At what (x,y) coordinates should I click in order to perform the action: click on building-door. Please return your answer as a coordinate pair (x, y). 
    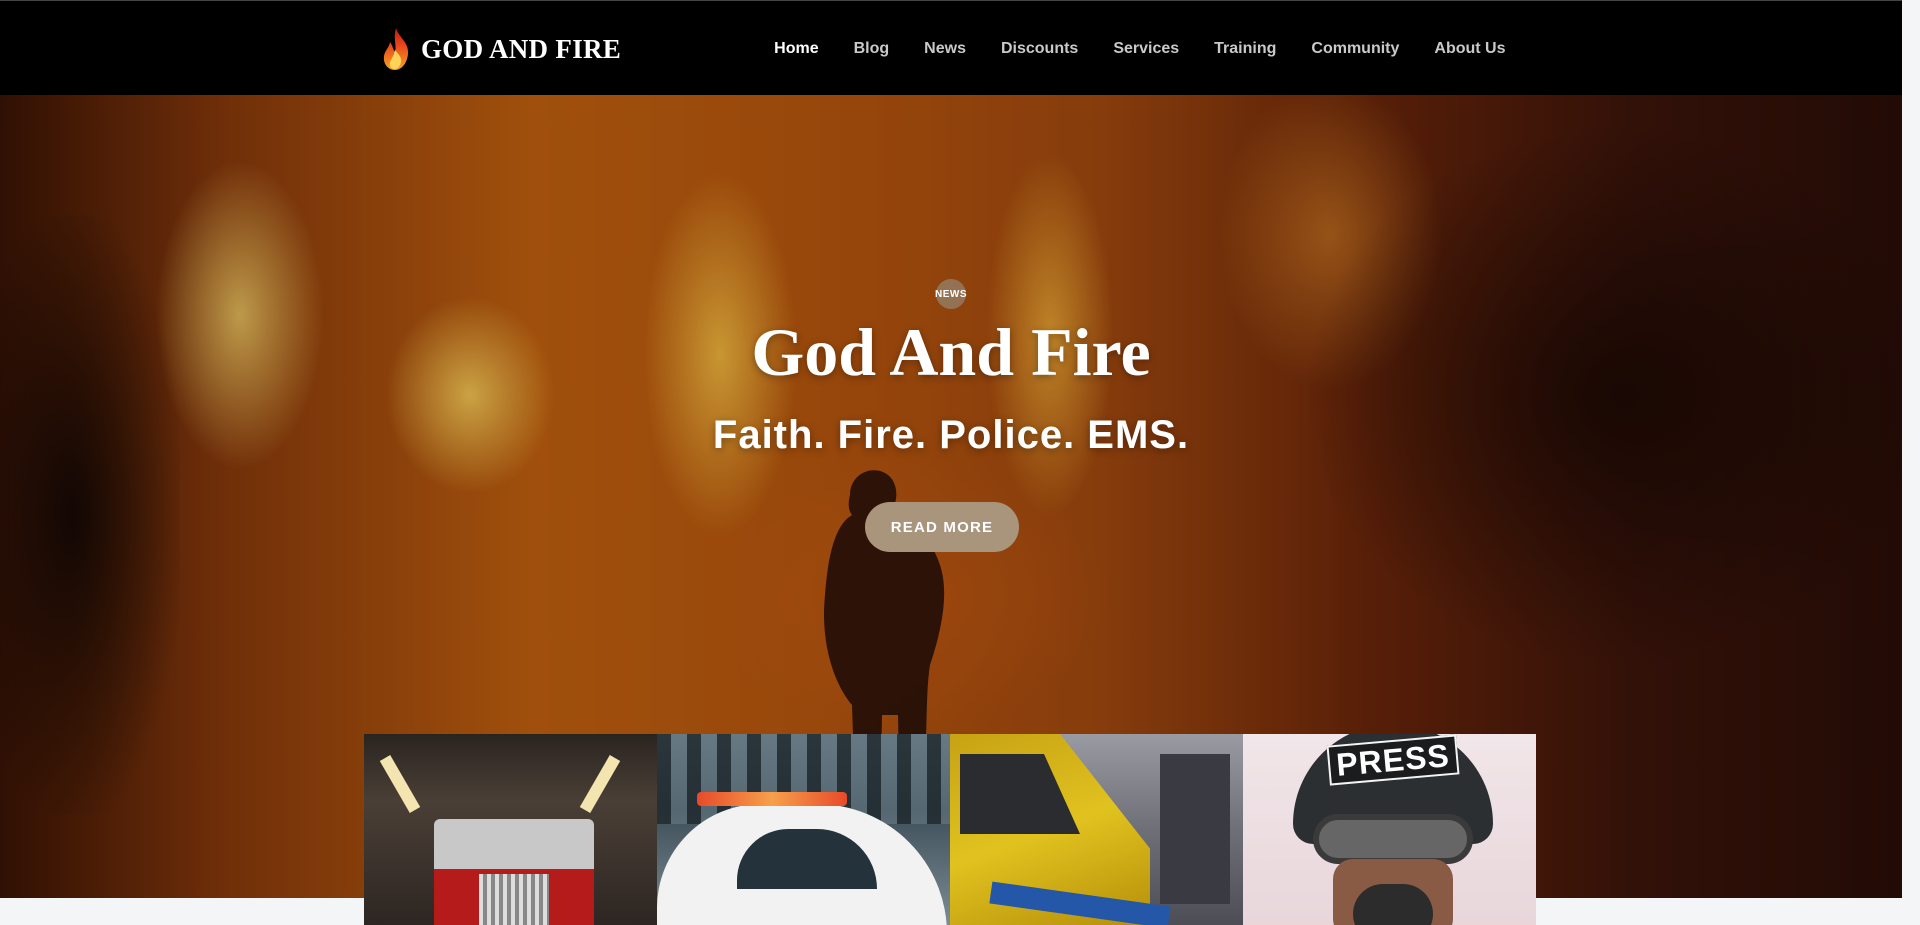
    Looking at the image, I should click on (1195, 829).